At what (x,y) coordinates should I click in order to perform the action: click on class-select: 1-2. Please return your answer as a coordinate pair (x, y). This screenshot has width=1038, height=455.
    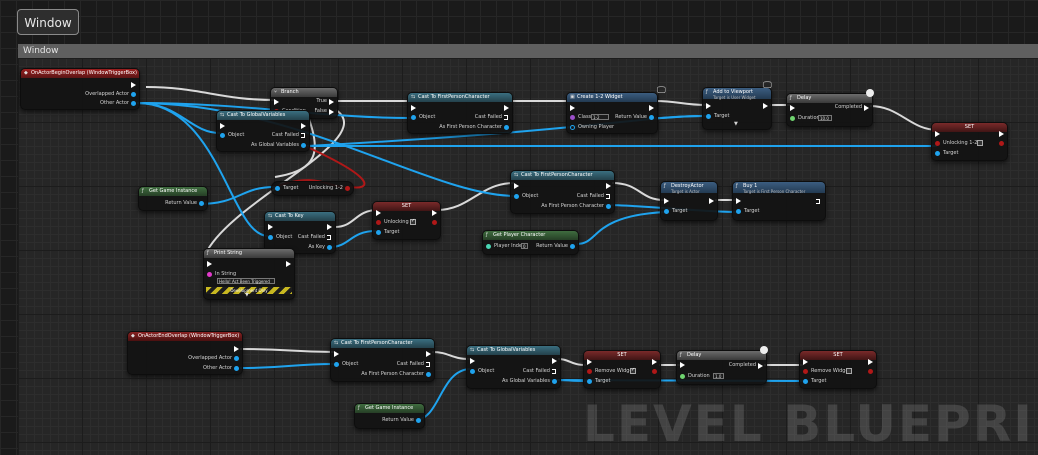
    Looking at the image, I should click on (600, 117).